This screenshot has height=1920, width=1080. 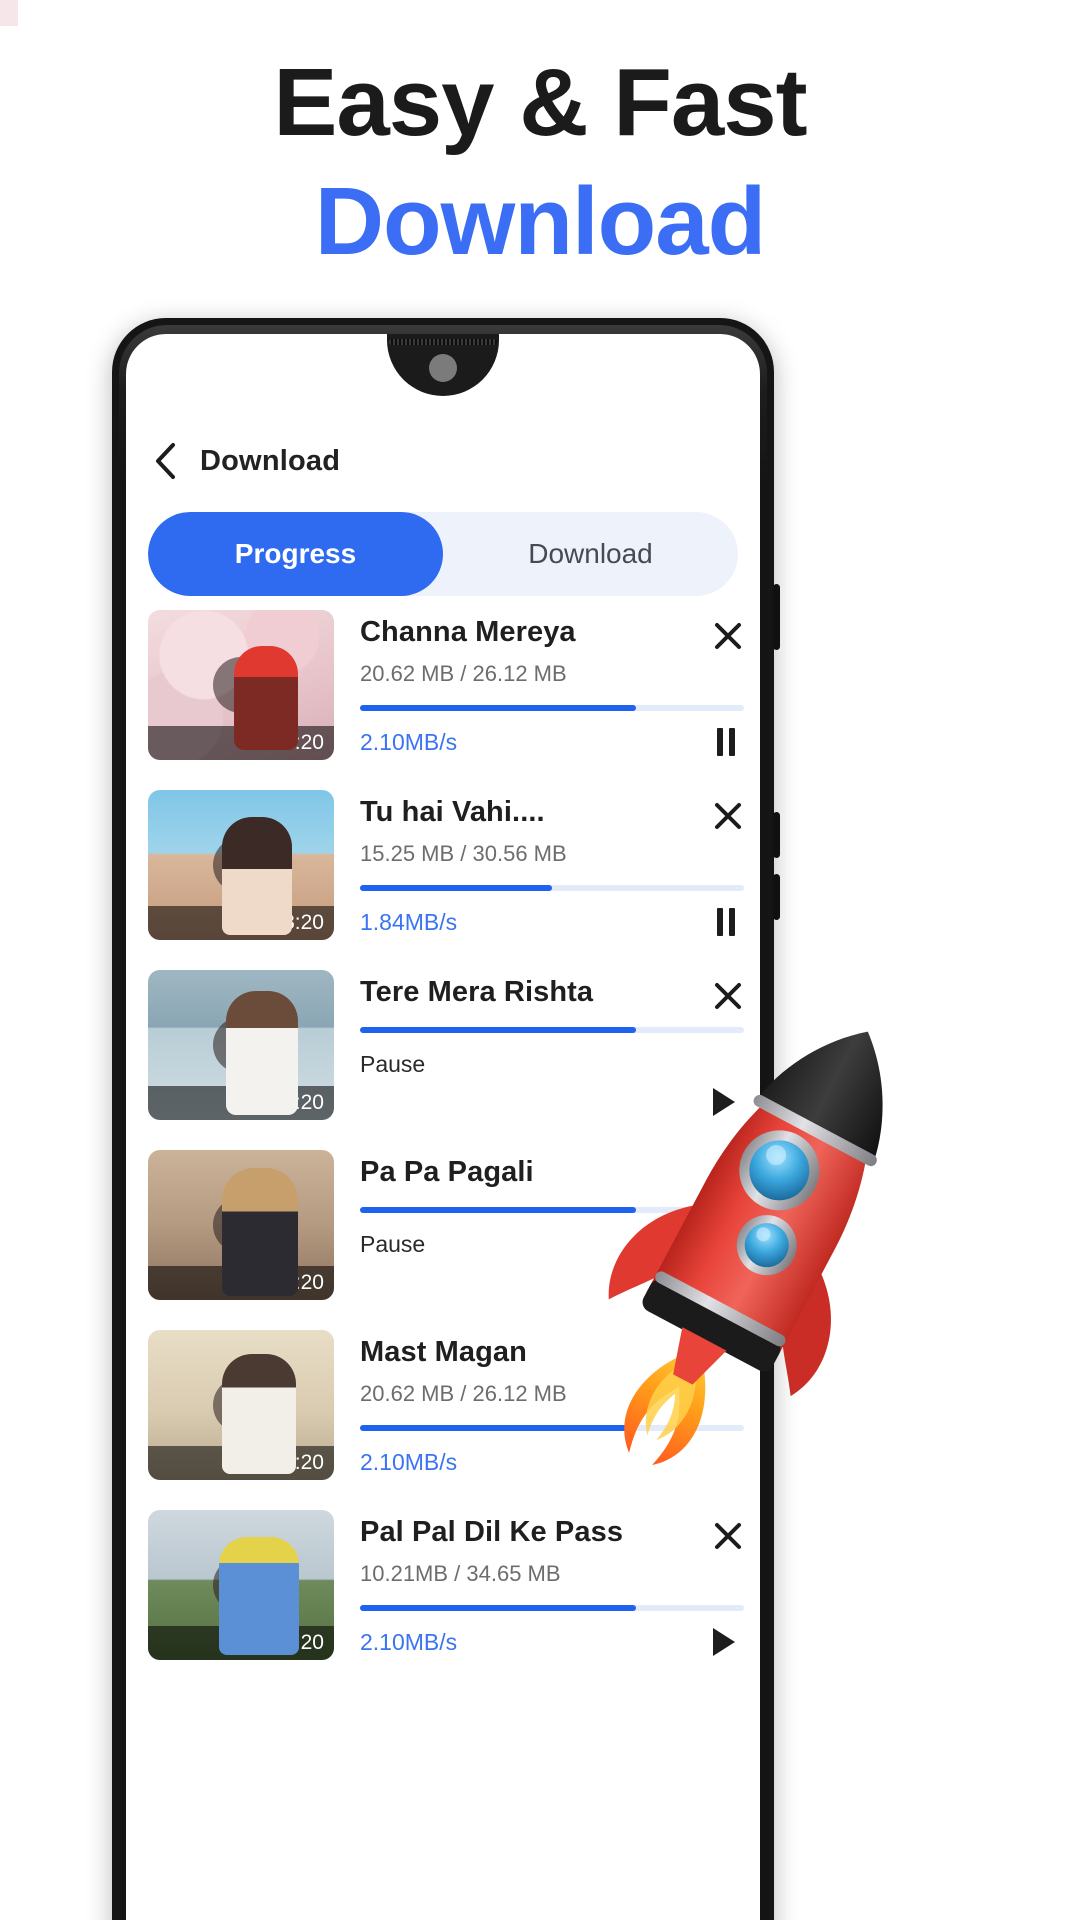 What do you see at coordinates (468, 632) in the screenshot?
I see `download-title: Channa Mereya` at bounding box center [468, 632].